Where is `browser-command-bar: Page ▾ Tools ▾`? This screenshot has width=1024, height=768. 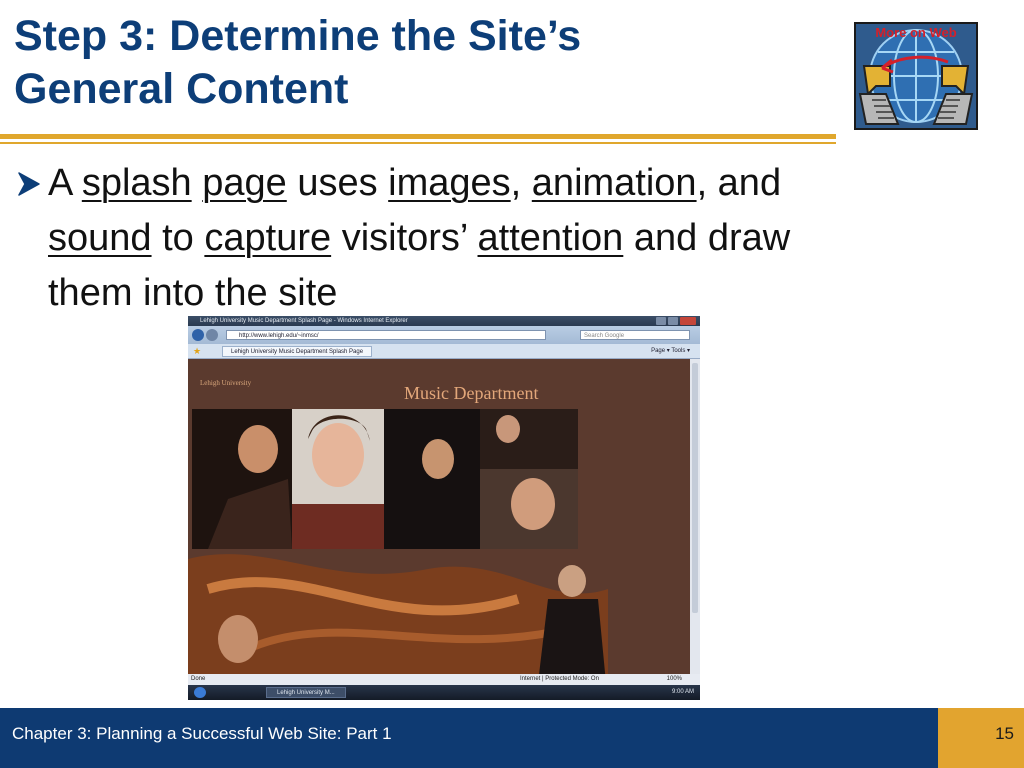
browser-command-bar: Page ▾ Tools ▾ is located at coordinates (670, 351).